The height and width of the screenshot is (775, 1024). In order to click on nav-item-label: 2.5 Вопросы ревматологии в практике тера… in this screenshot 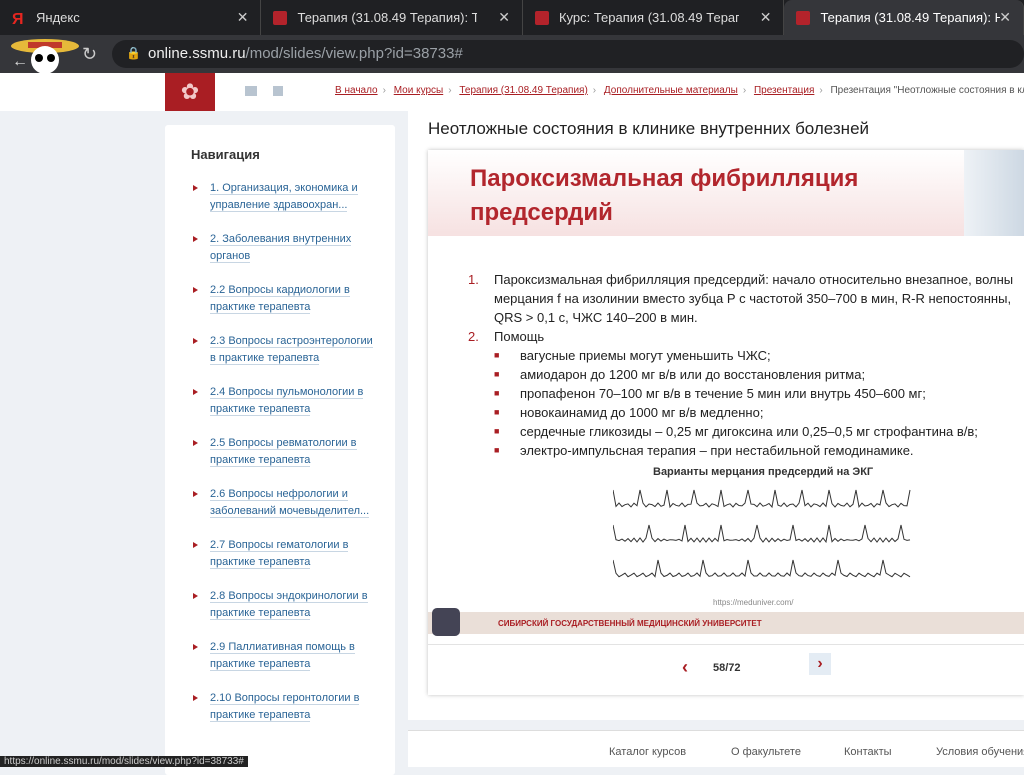, I will do `click(283, 452)`.